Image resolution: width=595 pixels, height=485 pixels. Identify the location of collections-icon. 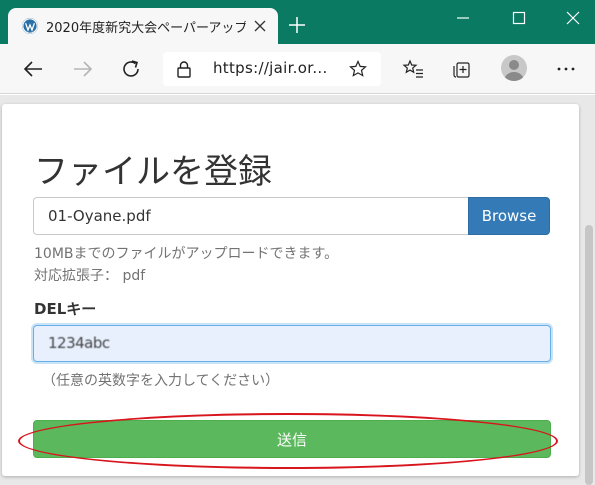
(461, 70).